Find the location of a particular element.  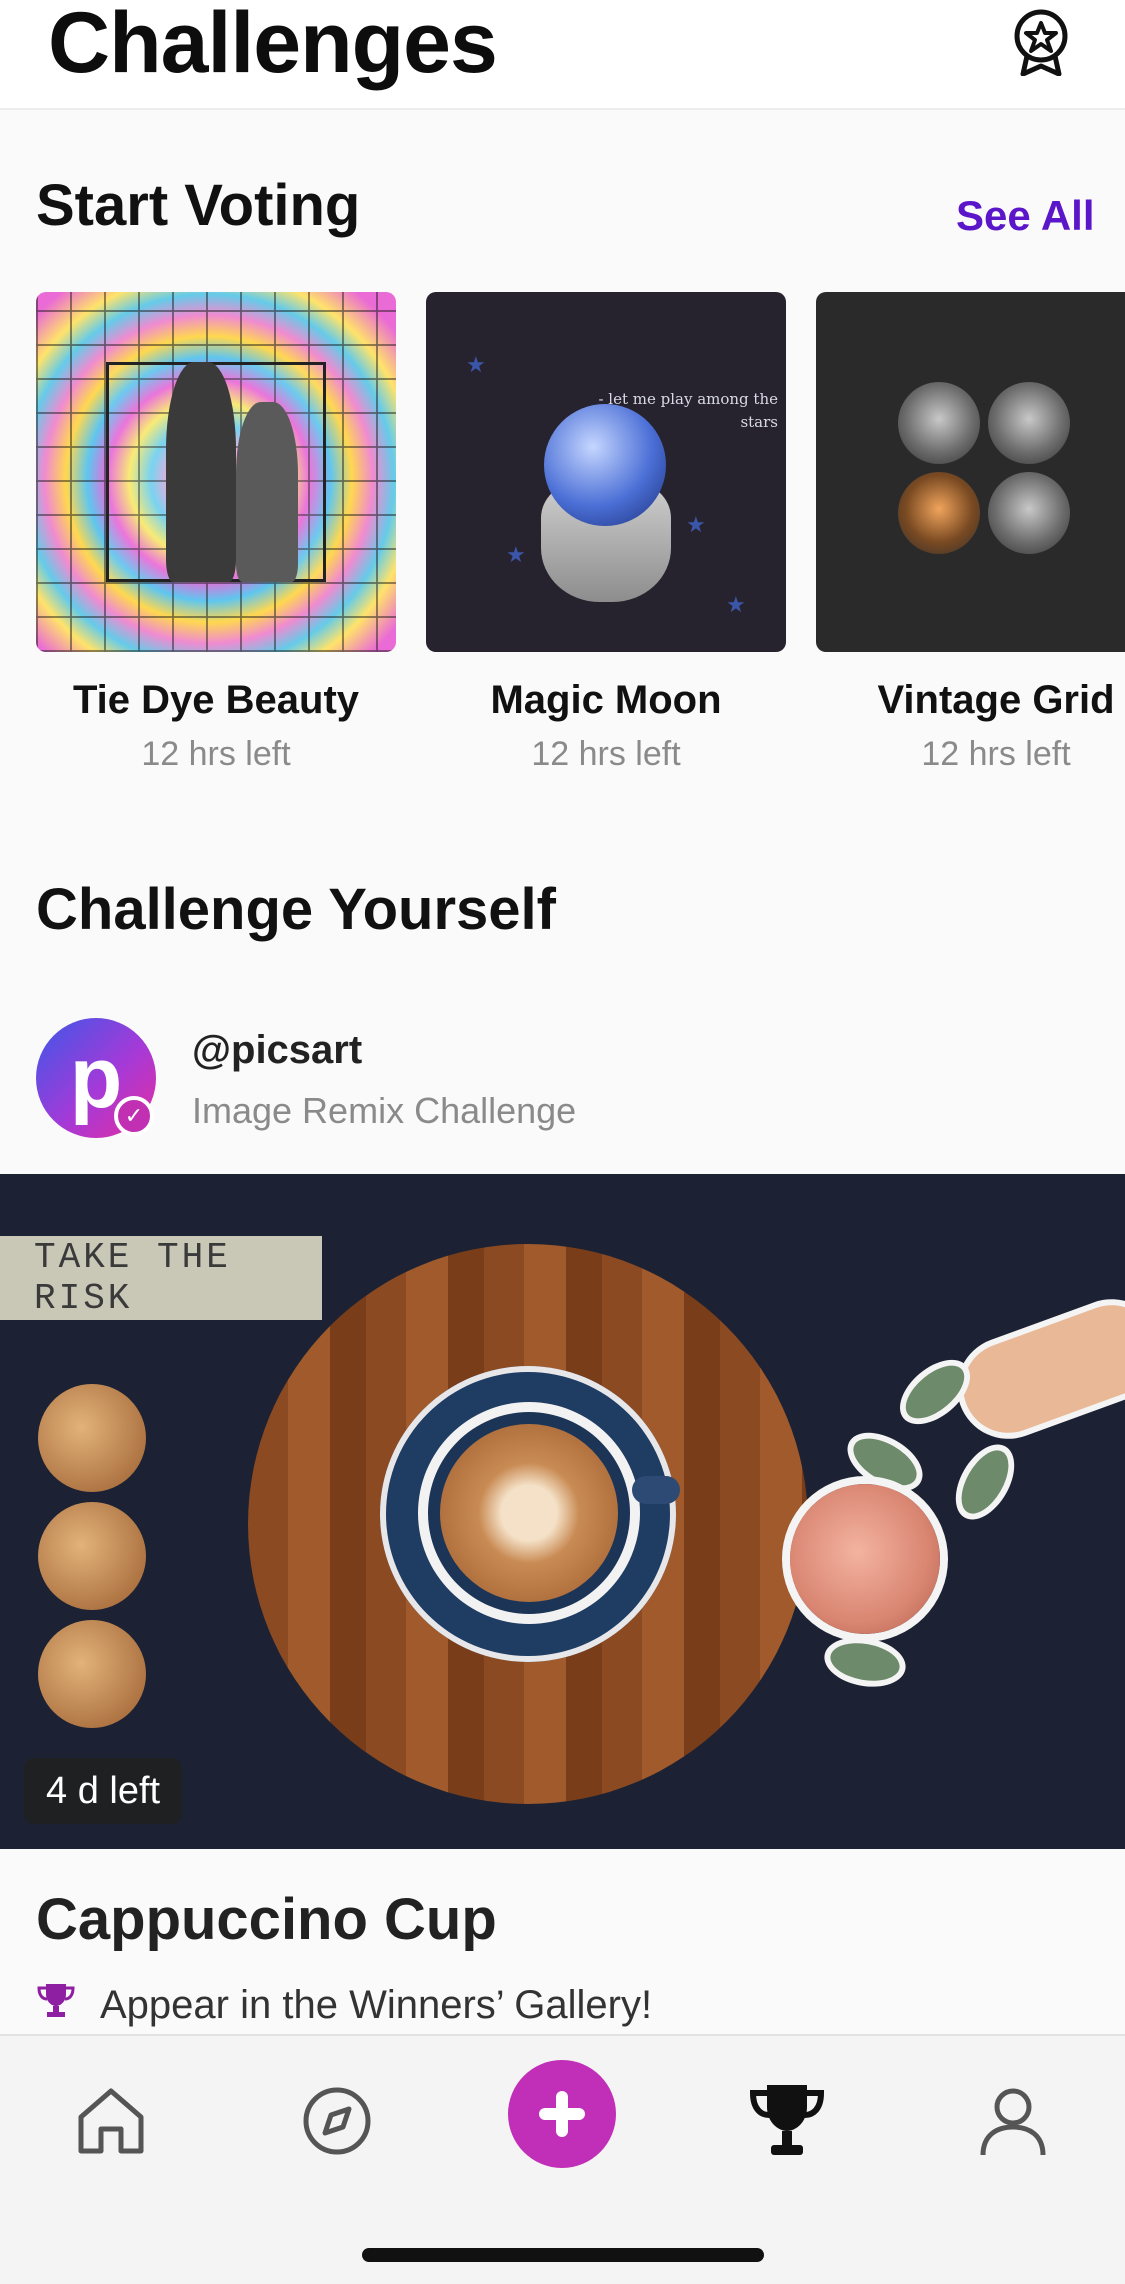

create-plus-button is located at coordinates (562, 2114).